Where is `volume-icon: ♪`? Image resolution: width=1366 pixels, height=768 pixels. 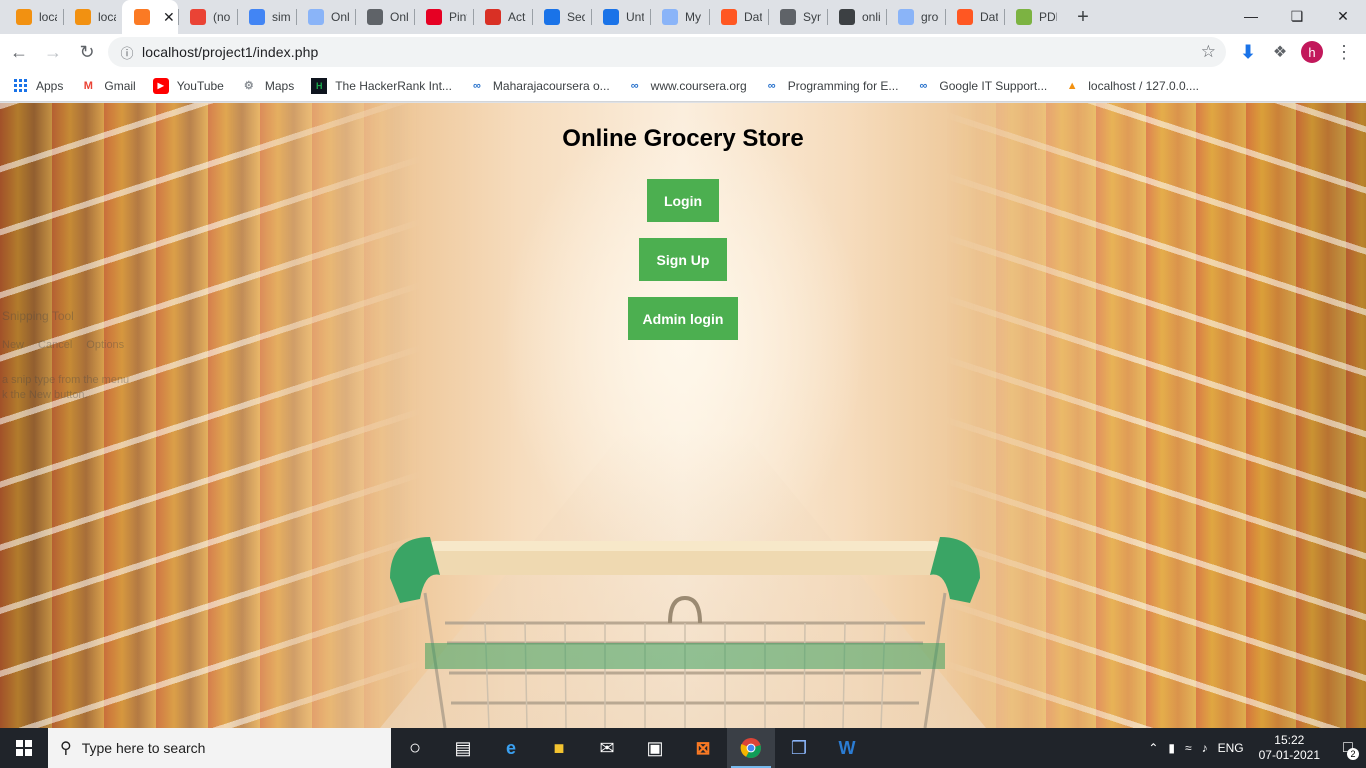 volume-icon: ♪ is located at coordinates (1205, 748).